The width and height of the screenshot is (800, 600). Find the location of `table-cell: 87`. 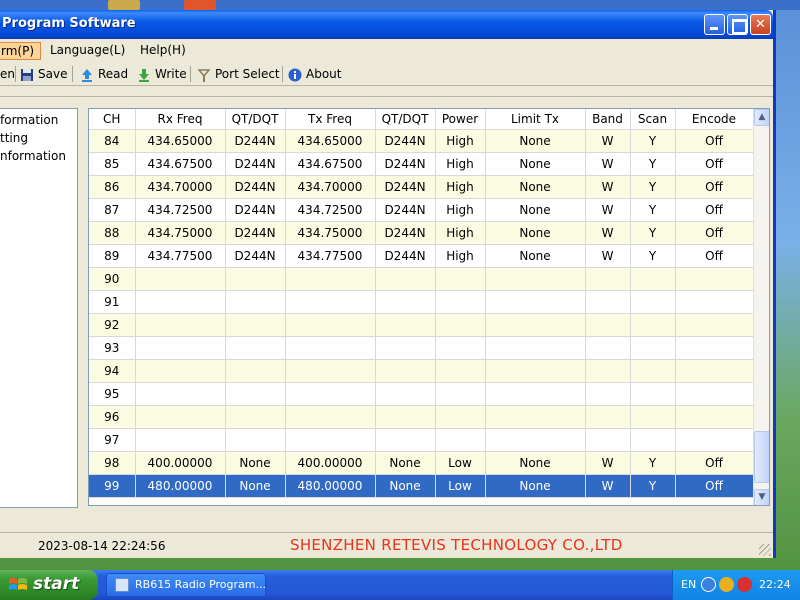

table-cell: 87 is located at coordinates (112, 210).